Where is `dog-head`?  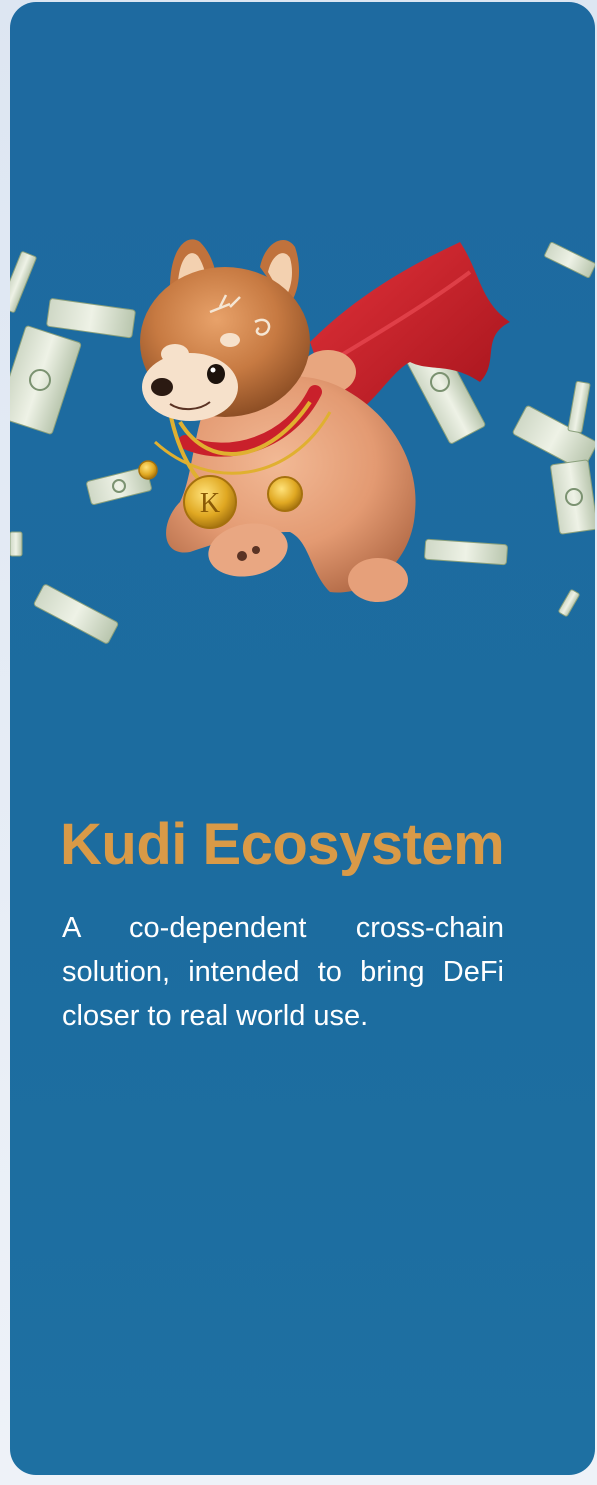 dog-head is located at coordinates (225, 330).